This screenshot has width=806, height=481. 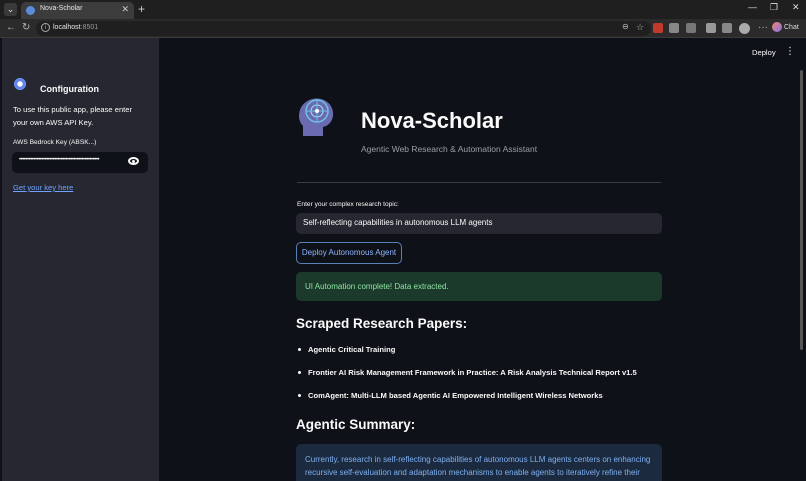 I want to click on more-menu-icon: ···, so click(x=763, y=27).